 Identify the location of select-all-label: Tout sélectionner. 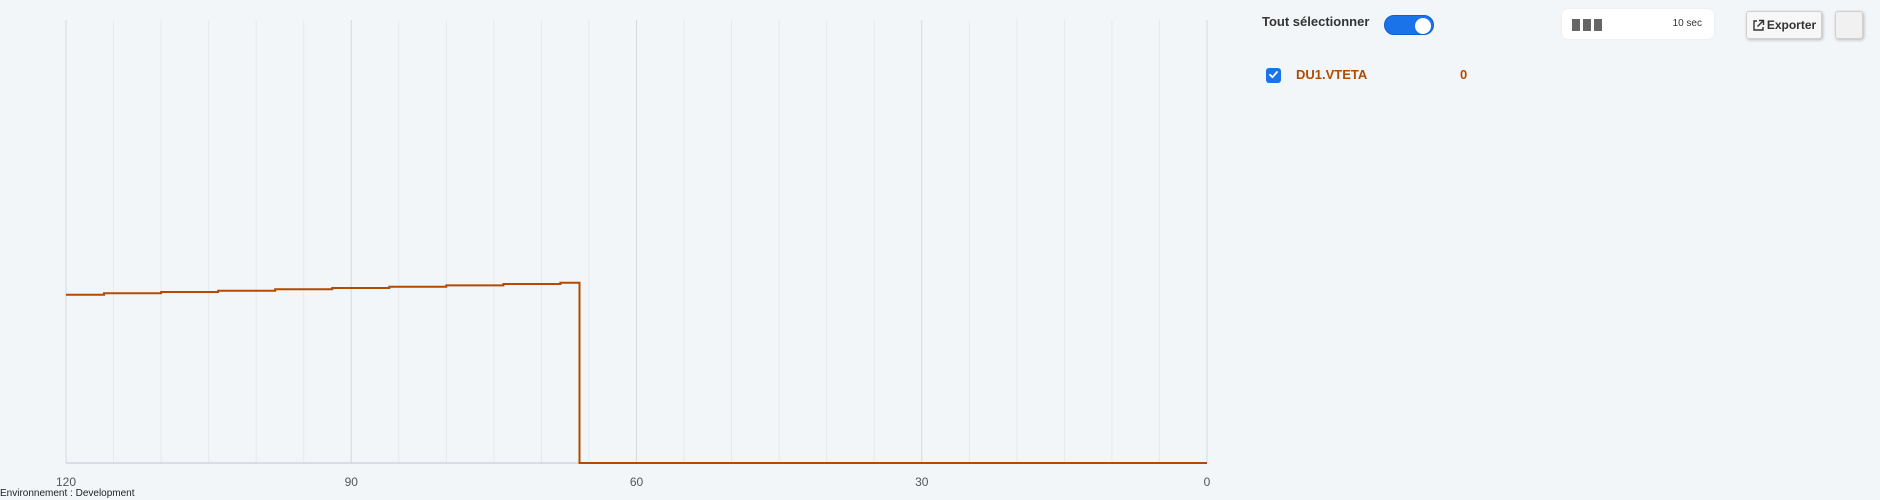
(1316, 21).